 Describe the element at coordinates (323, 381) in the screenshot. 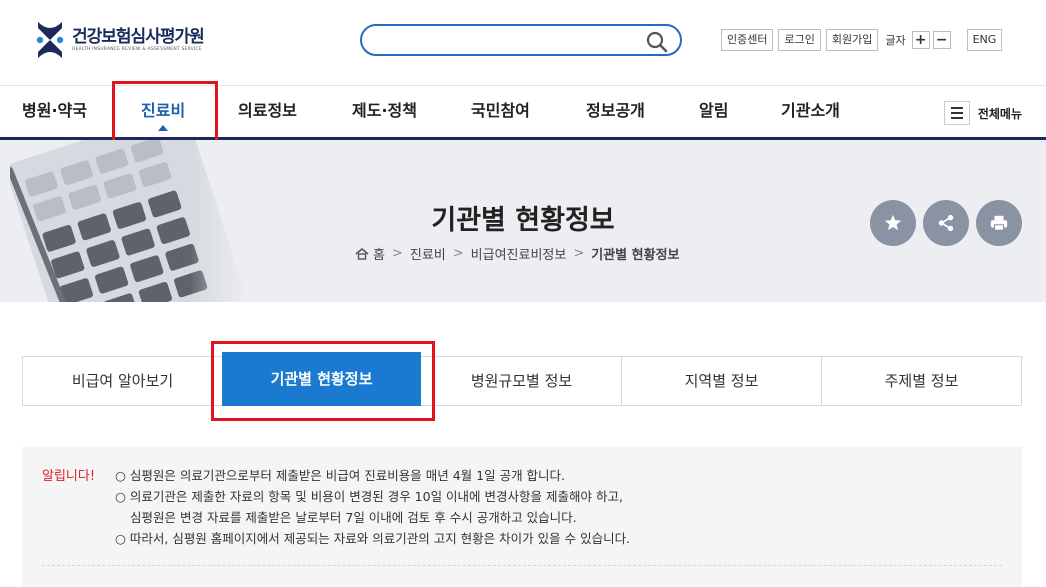

I see `highlight-box-tab` at that location.